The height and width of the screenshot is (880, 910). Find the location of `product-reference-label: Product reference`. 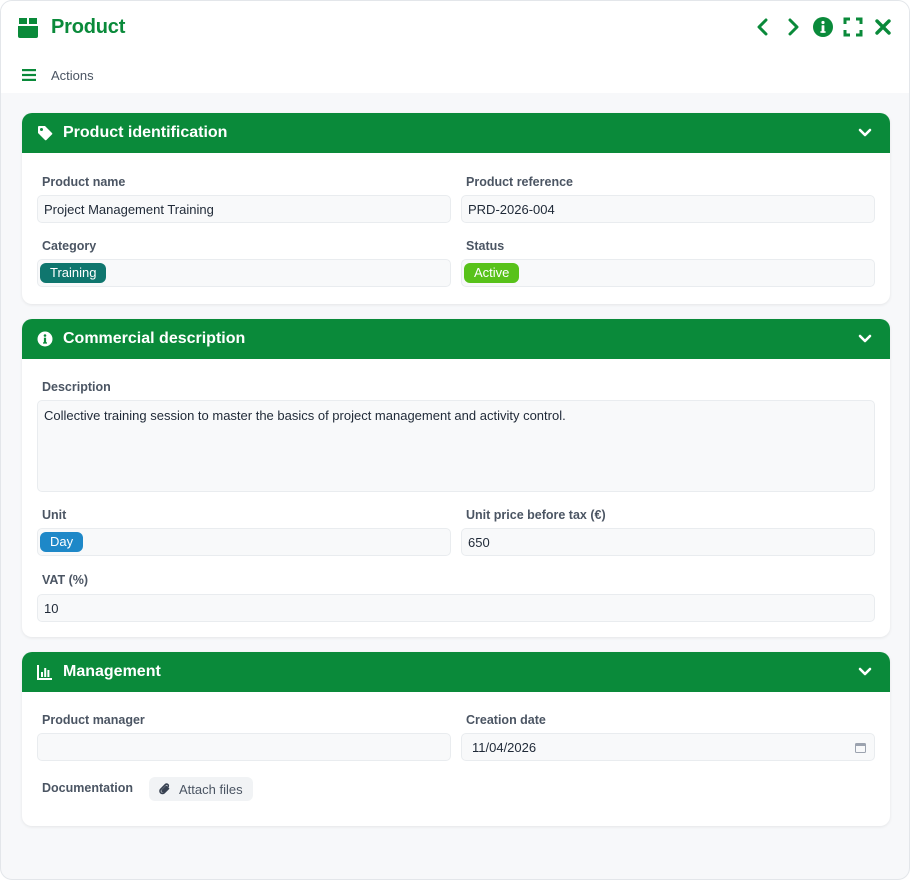

product-reference-label: Product reference is located at coordinates (519, 182).